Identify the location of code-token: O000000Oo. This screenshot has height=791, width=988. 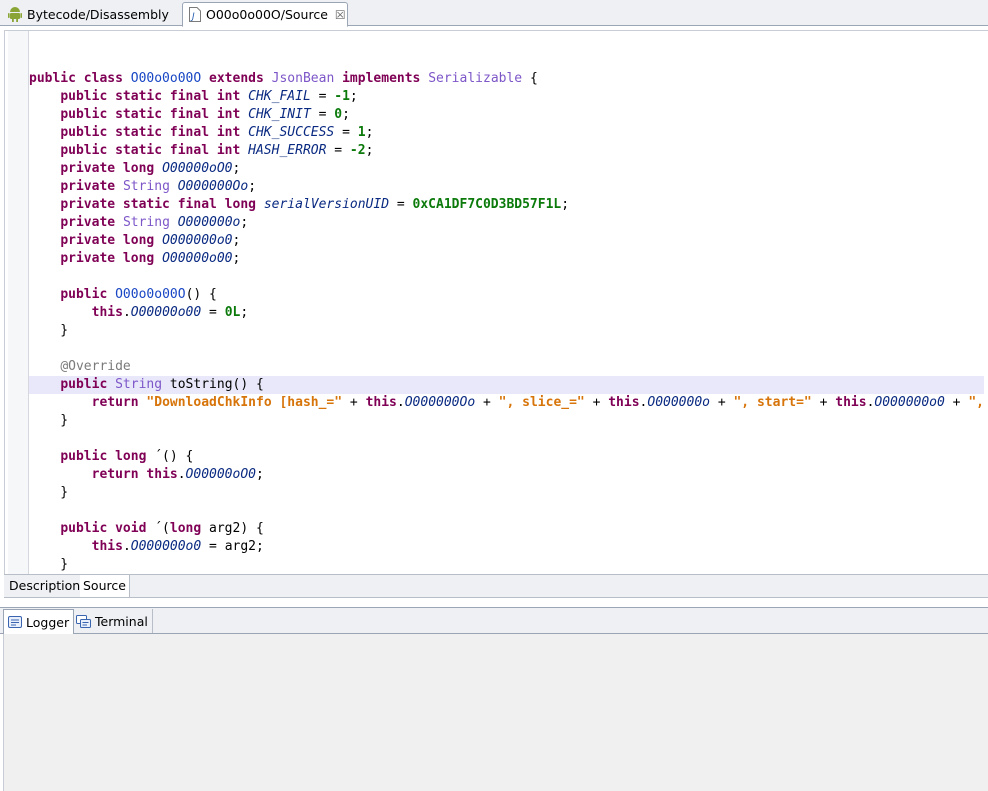
(440, 402).